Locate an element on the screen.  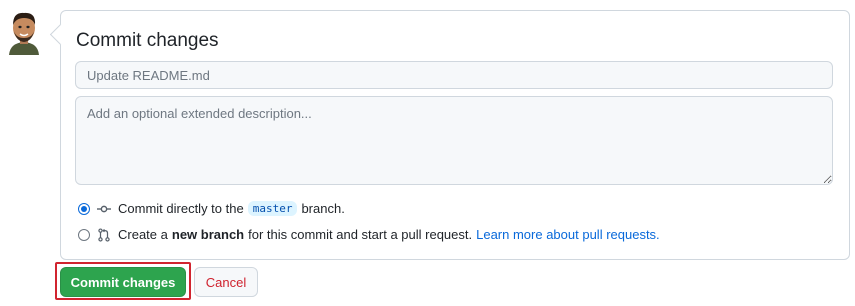
new-branch-text: Create a is located at coordinates (143, 234).